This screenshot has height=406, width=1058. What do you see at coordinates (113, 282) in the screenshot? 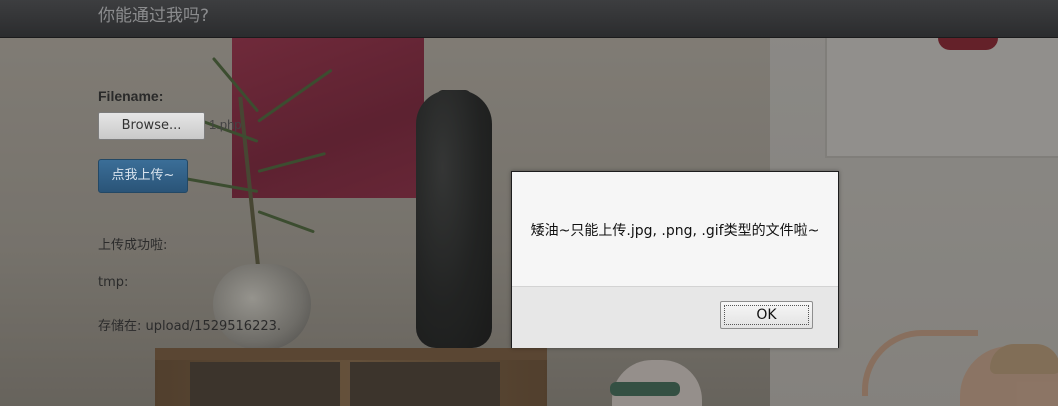
I see `tmp-label: tmp:` at bounding box center [113, 282].